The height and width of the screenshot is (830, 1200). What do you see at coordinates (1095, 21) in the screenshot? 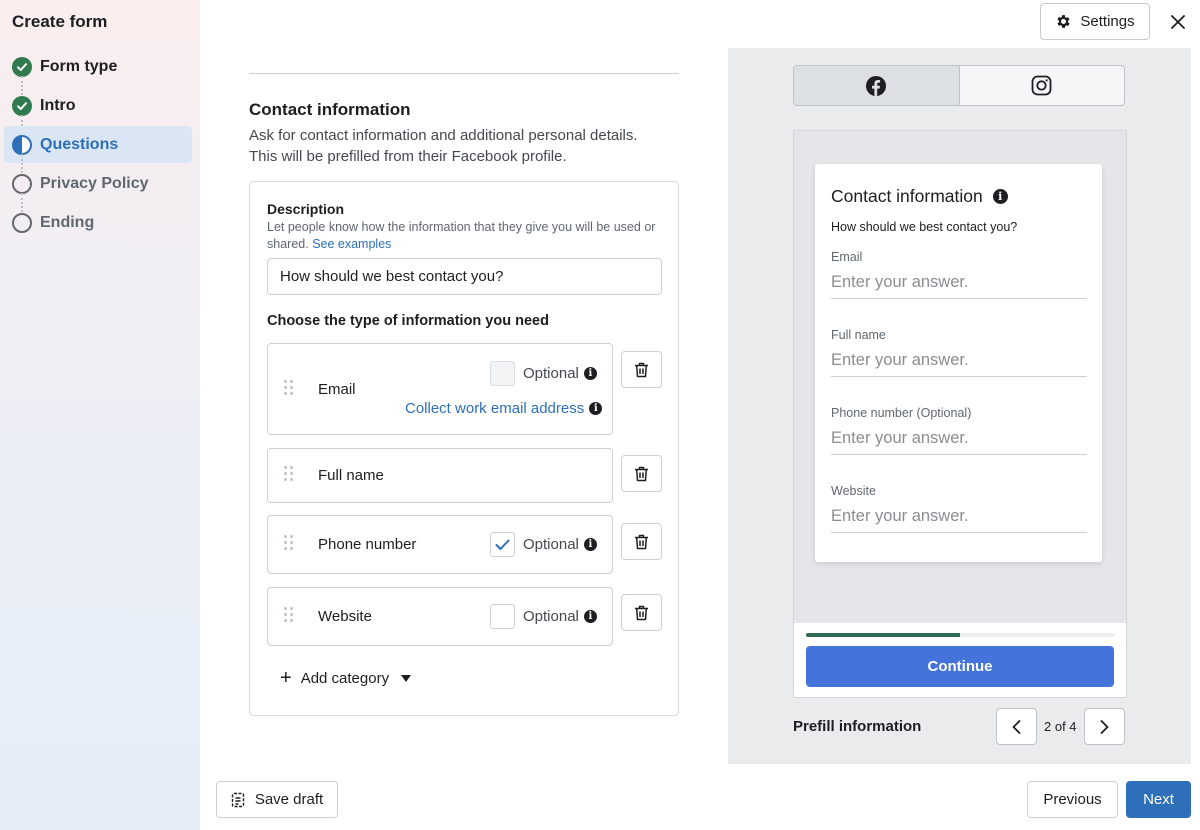
I see `settings-button: Settings` at bounding box center [1095, 21].